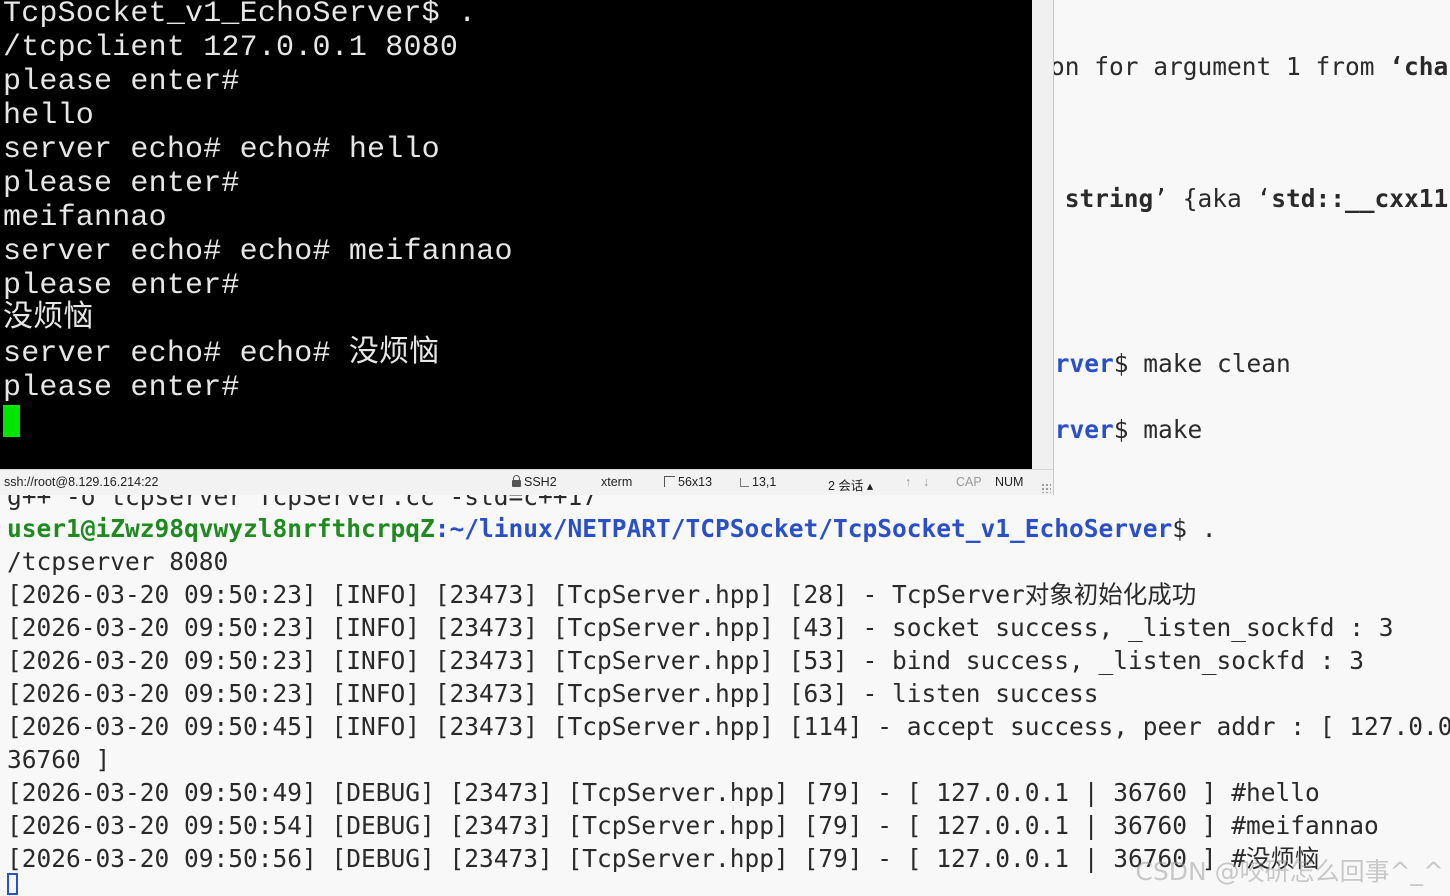 Image resolution: width=1450 pixels, height=896 pixels. I want to click on terminal-scrollbar, so click(1042, 234).